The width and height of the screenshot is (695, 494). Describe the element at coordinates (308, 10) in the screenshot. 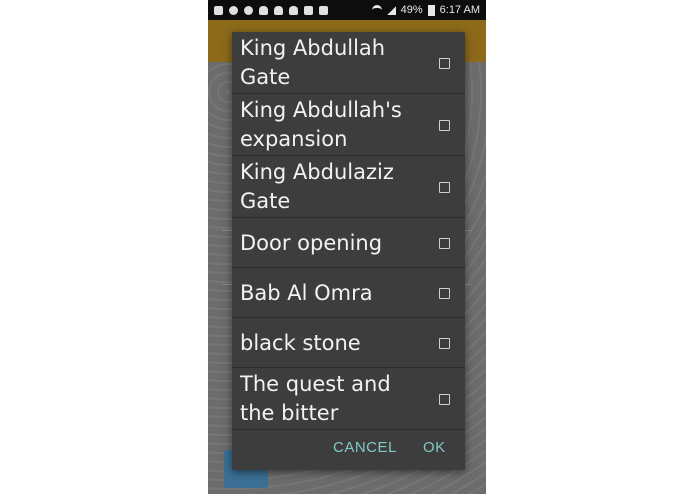

I see `image-icon` at that location.